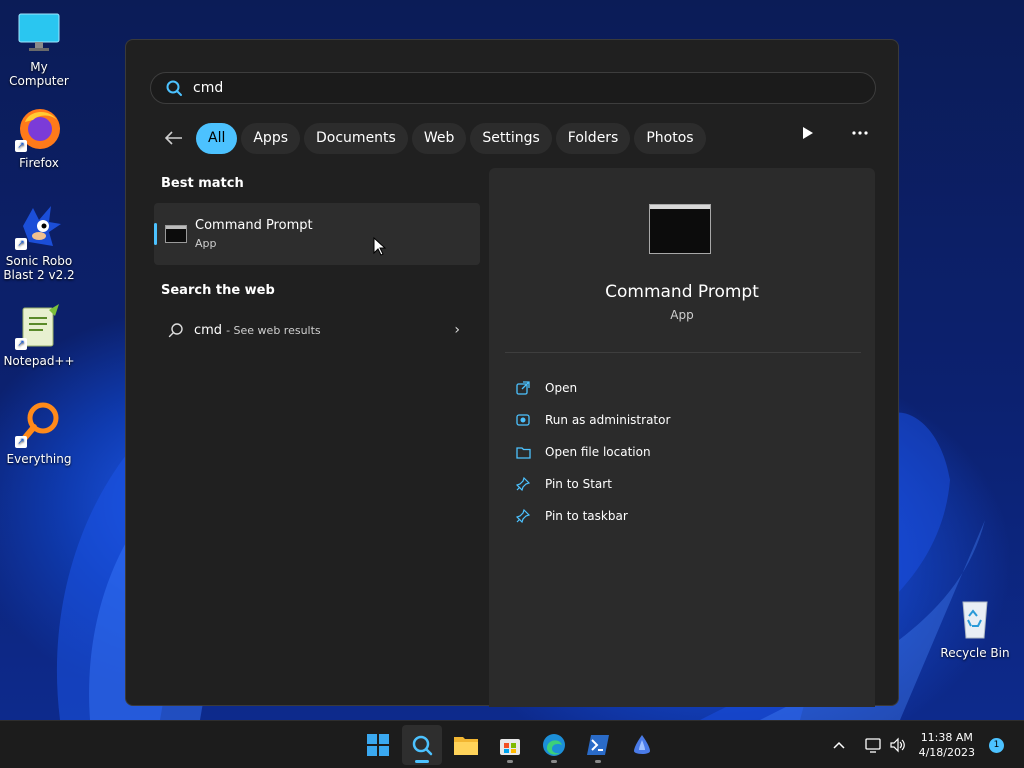 The height and width of the screenshot is (768, 1024). Describe the element at coordinates (996, 745) in the screenshot. I see `notification-badge: 1` at that location.